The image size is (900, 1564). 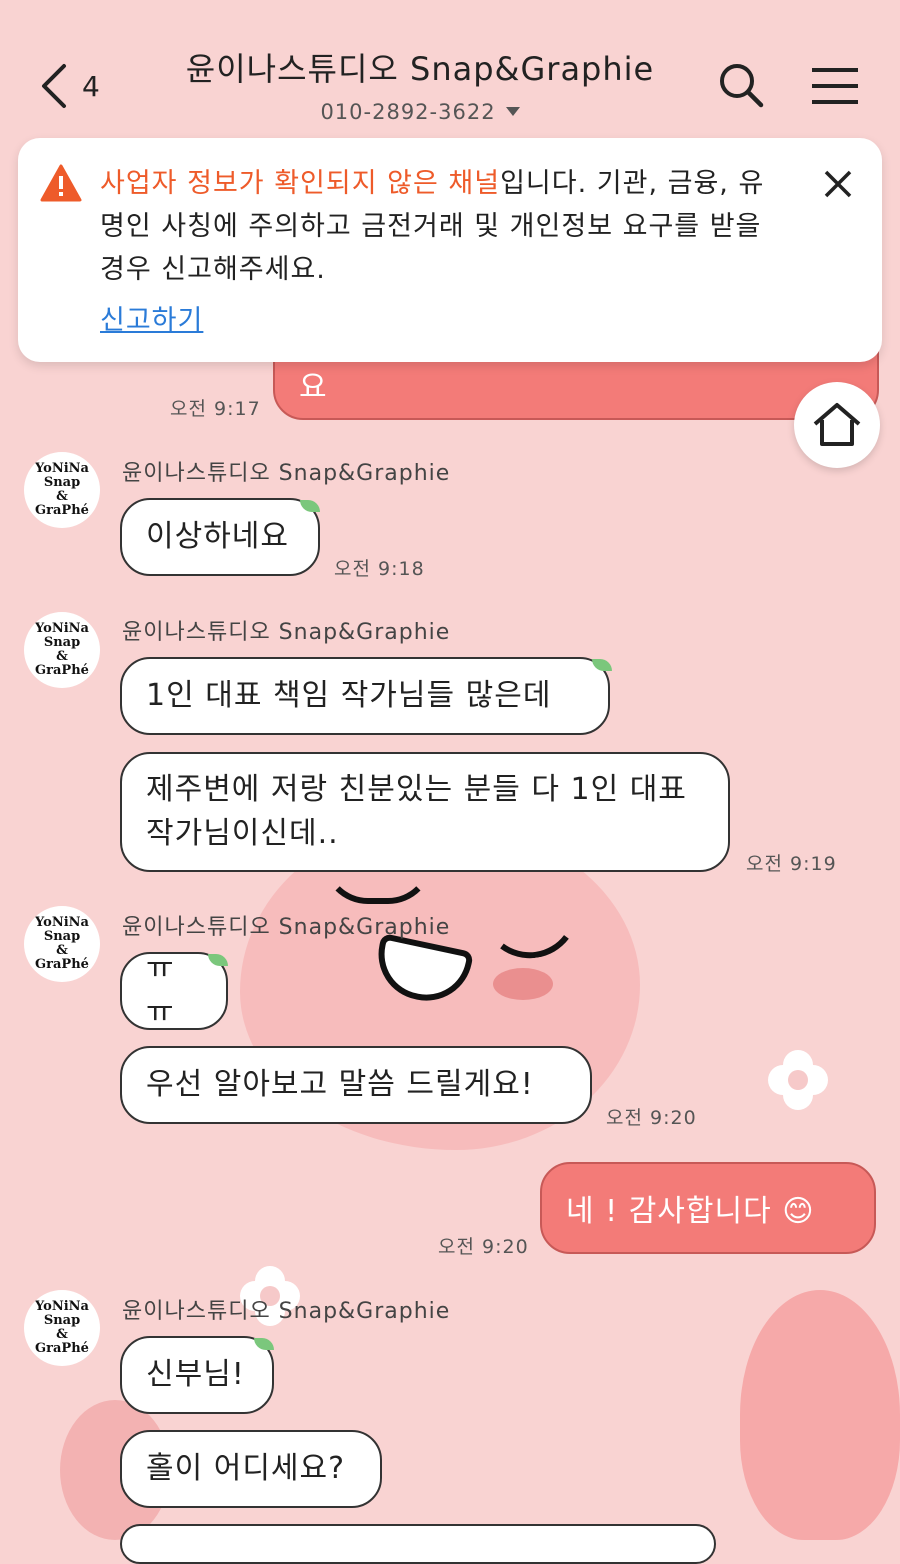 What do you see at coordinates (151, 317) in the screenshot?
I see `report-link: 신고하기` at bounding box center [151, 317].